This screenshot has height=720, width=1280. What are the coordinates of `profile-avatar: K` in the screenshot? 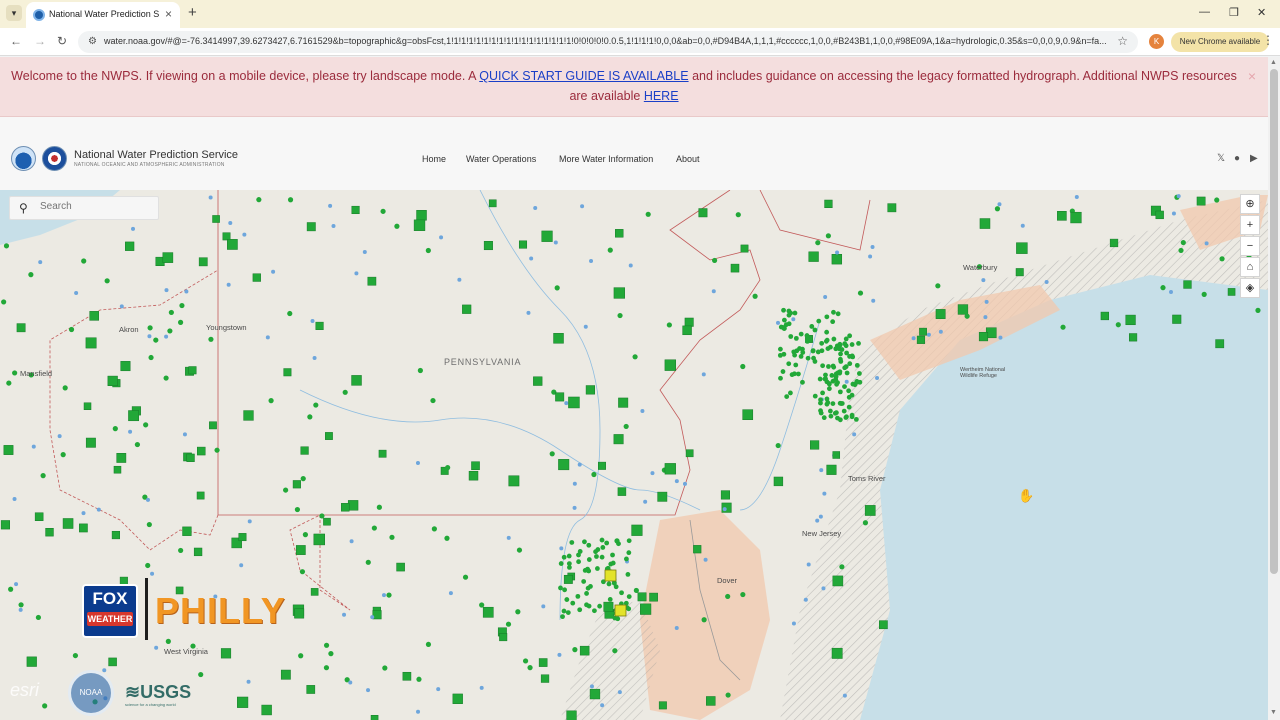 It's located at (1156, 41).